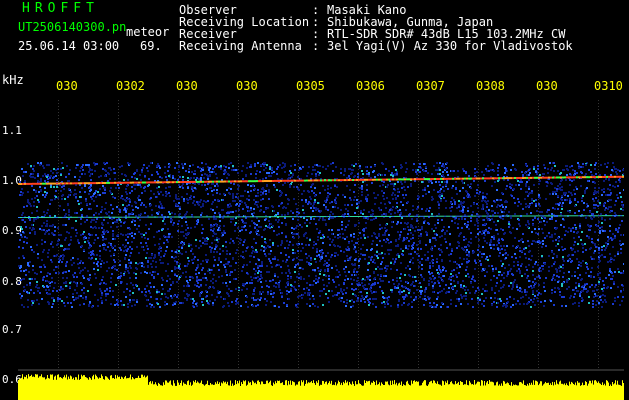 This screenshot has height=400, width=629. I want to click on antenna-value: 3el Yagi(V) Az 330 for Vladivostok, so click(450, 46).